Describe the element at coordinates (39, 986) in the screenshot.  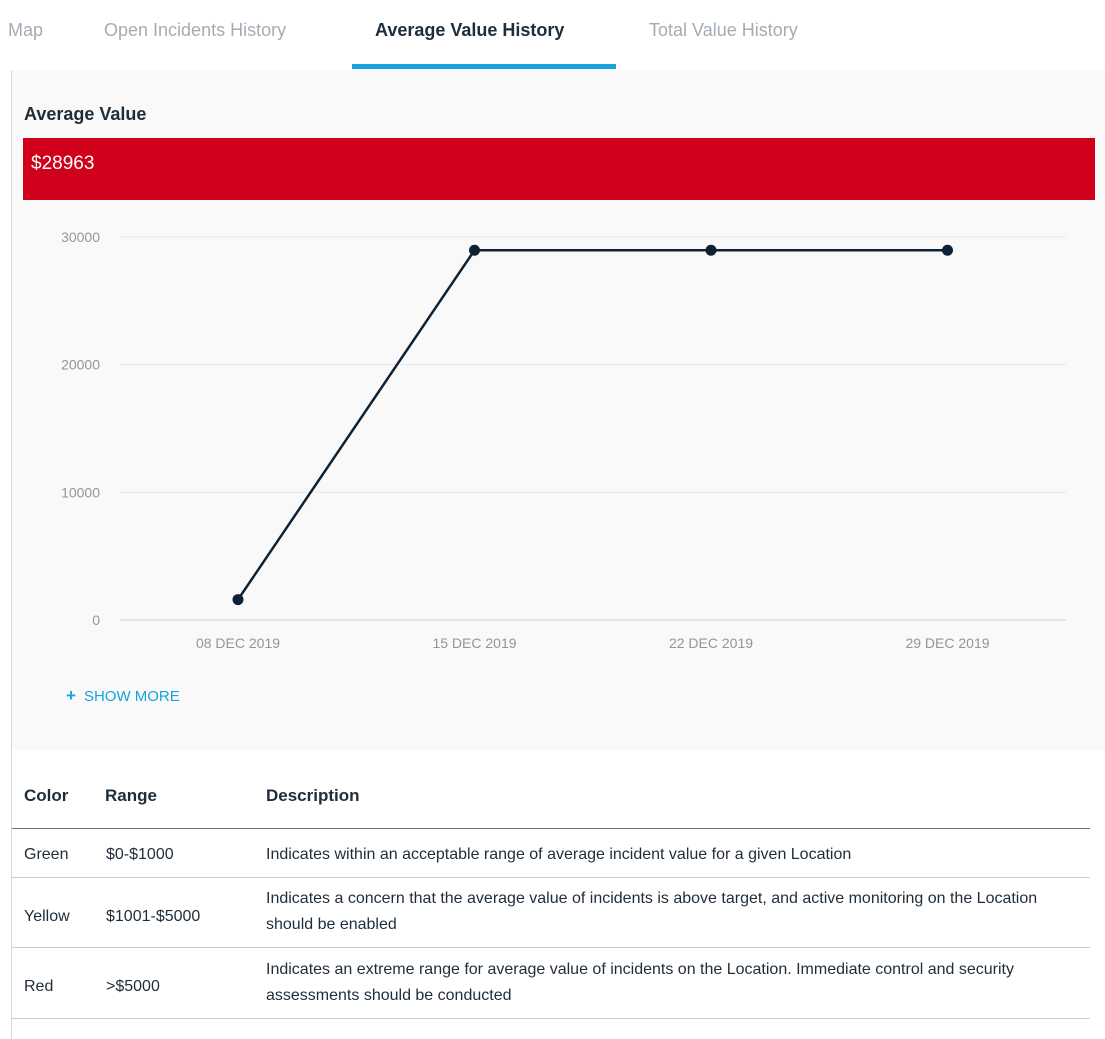
I see `row-color-red: Red` at that location.